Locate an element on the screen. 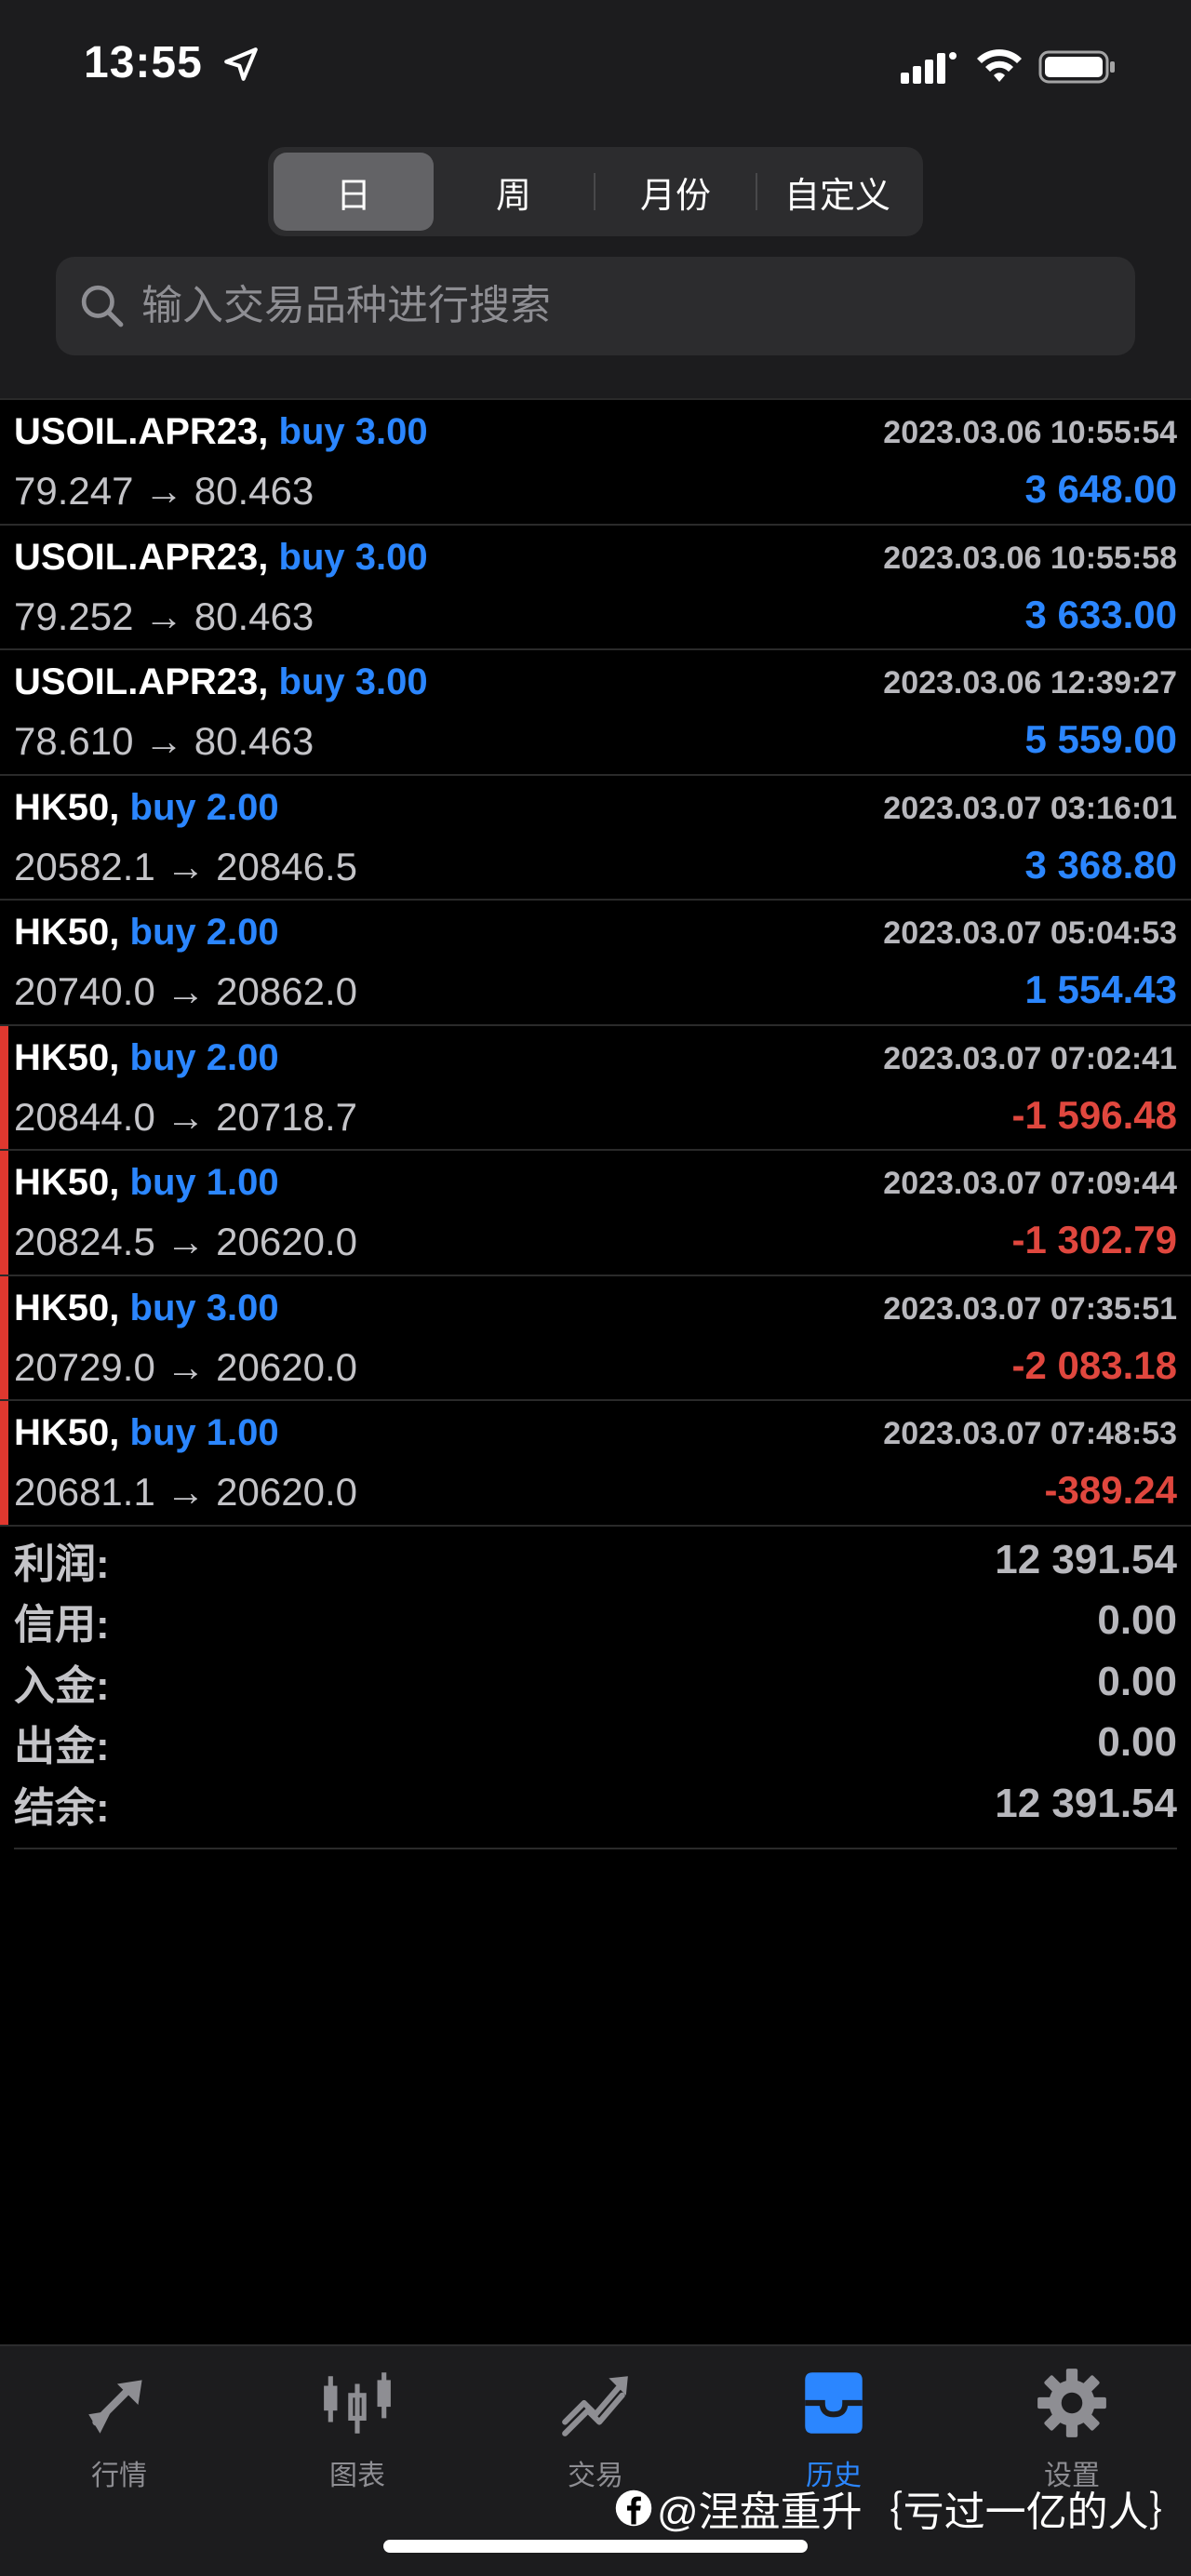  tab-settings: 设置 is located at coordinates (1072, 2420).